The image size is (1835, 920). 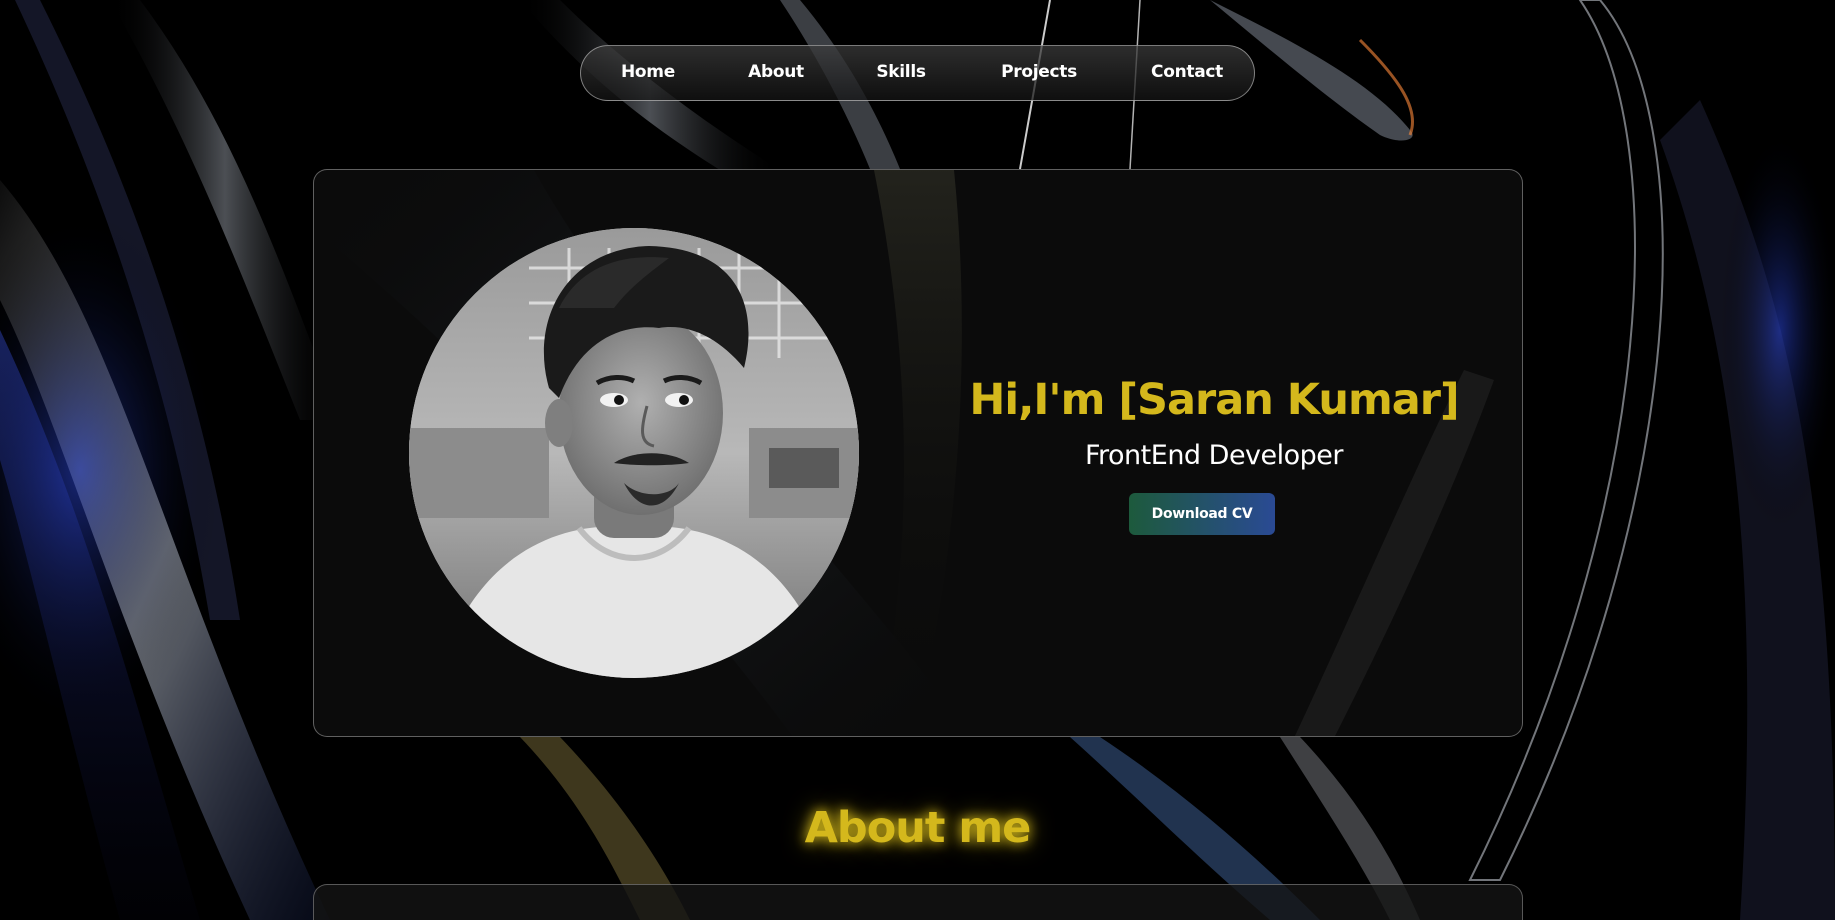 I want to click on nav-item-about: About, so click(x=776, y=72).